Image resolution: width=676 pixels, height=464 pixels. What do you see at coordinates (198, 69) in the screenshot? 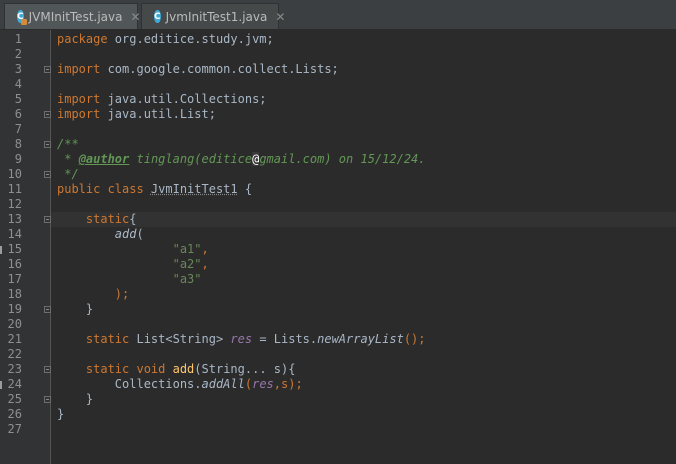
I see `code-line-3: import com.google.common.collect.Lists;` at bounding box center [198, 69].